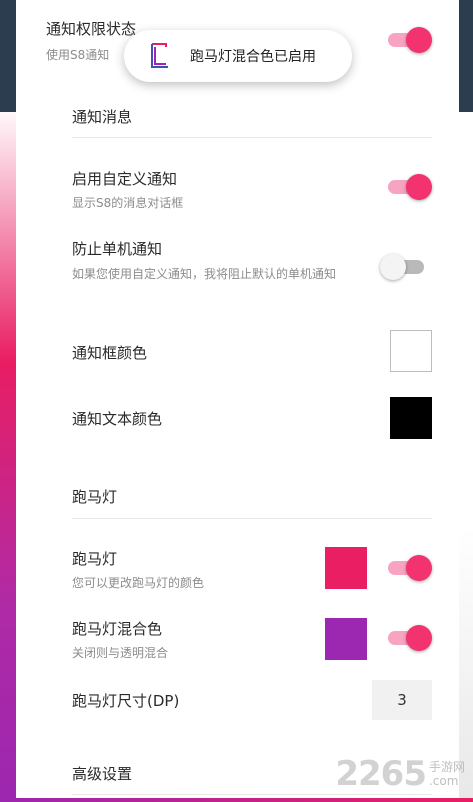 Image resolution: width=473 pixels, height=802 pixels. Describe the element at coordinates (236, 800) in the screenshot. I see `marquee-edge-bottom` at that location.